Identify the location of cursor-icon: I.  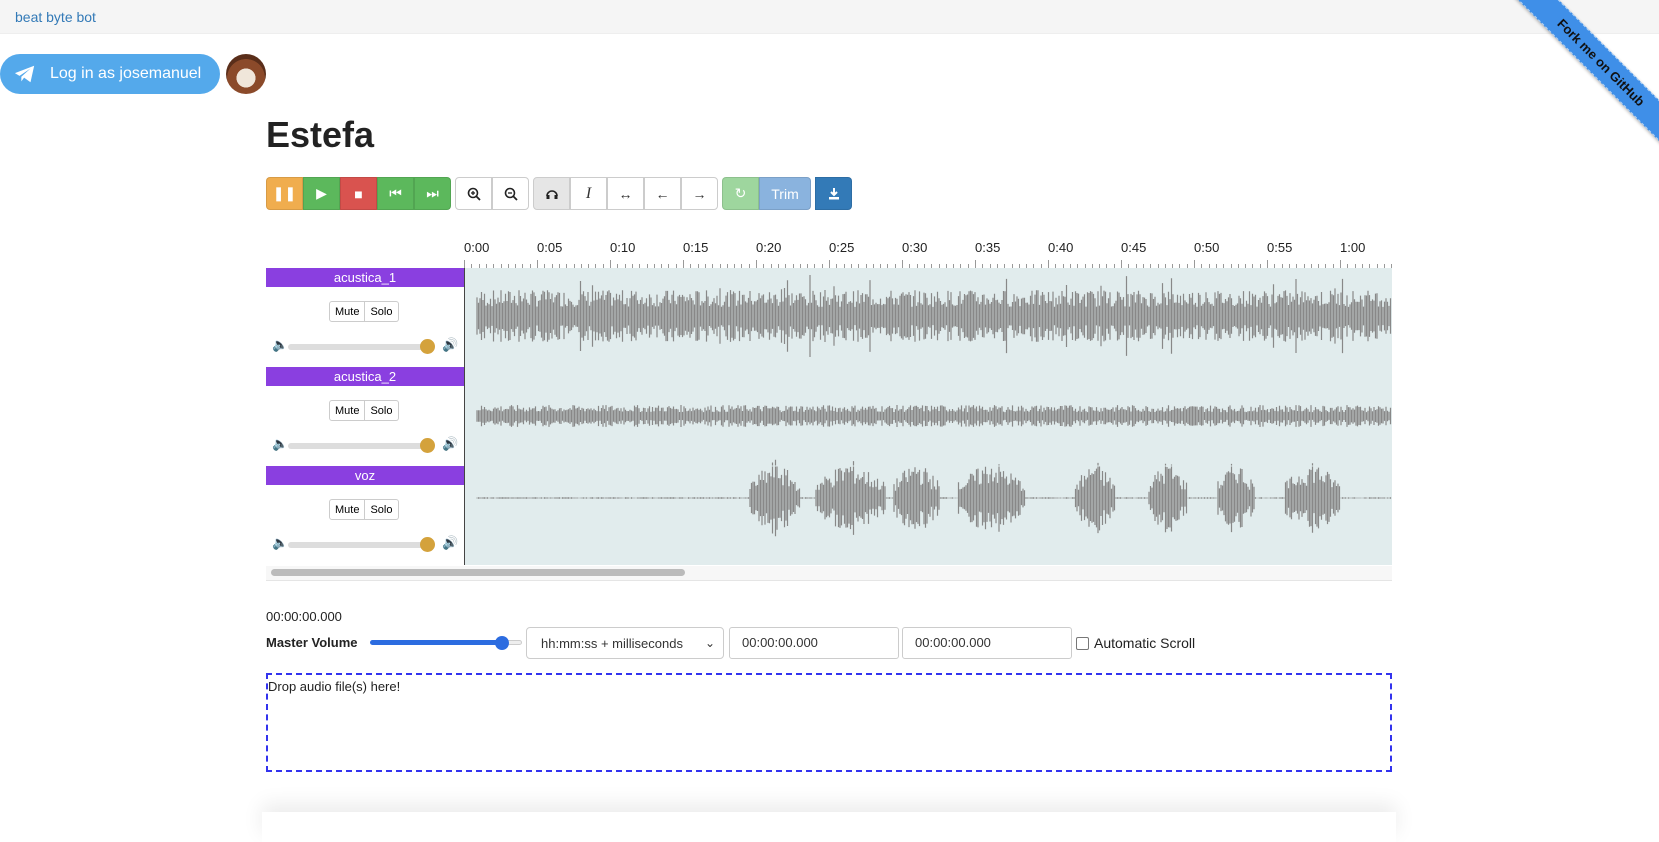
(588, 193).